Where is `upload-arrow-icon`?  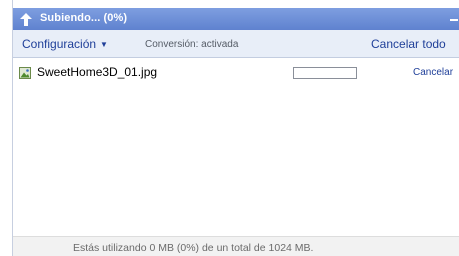 upload-arrow-icon is located at coordinates (26, 19).